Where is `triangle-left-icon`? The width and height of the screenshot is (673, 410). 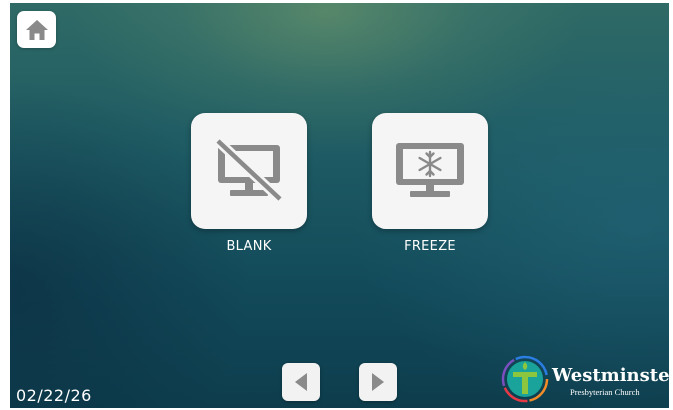
triangle-left-icon is located at coordinates (301, 382).